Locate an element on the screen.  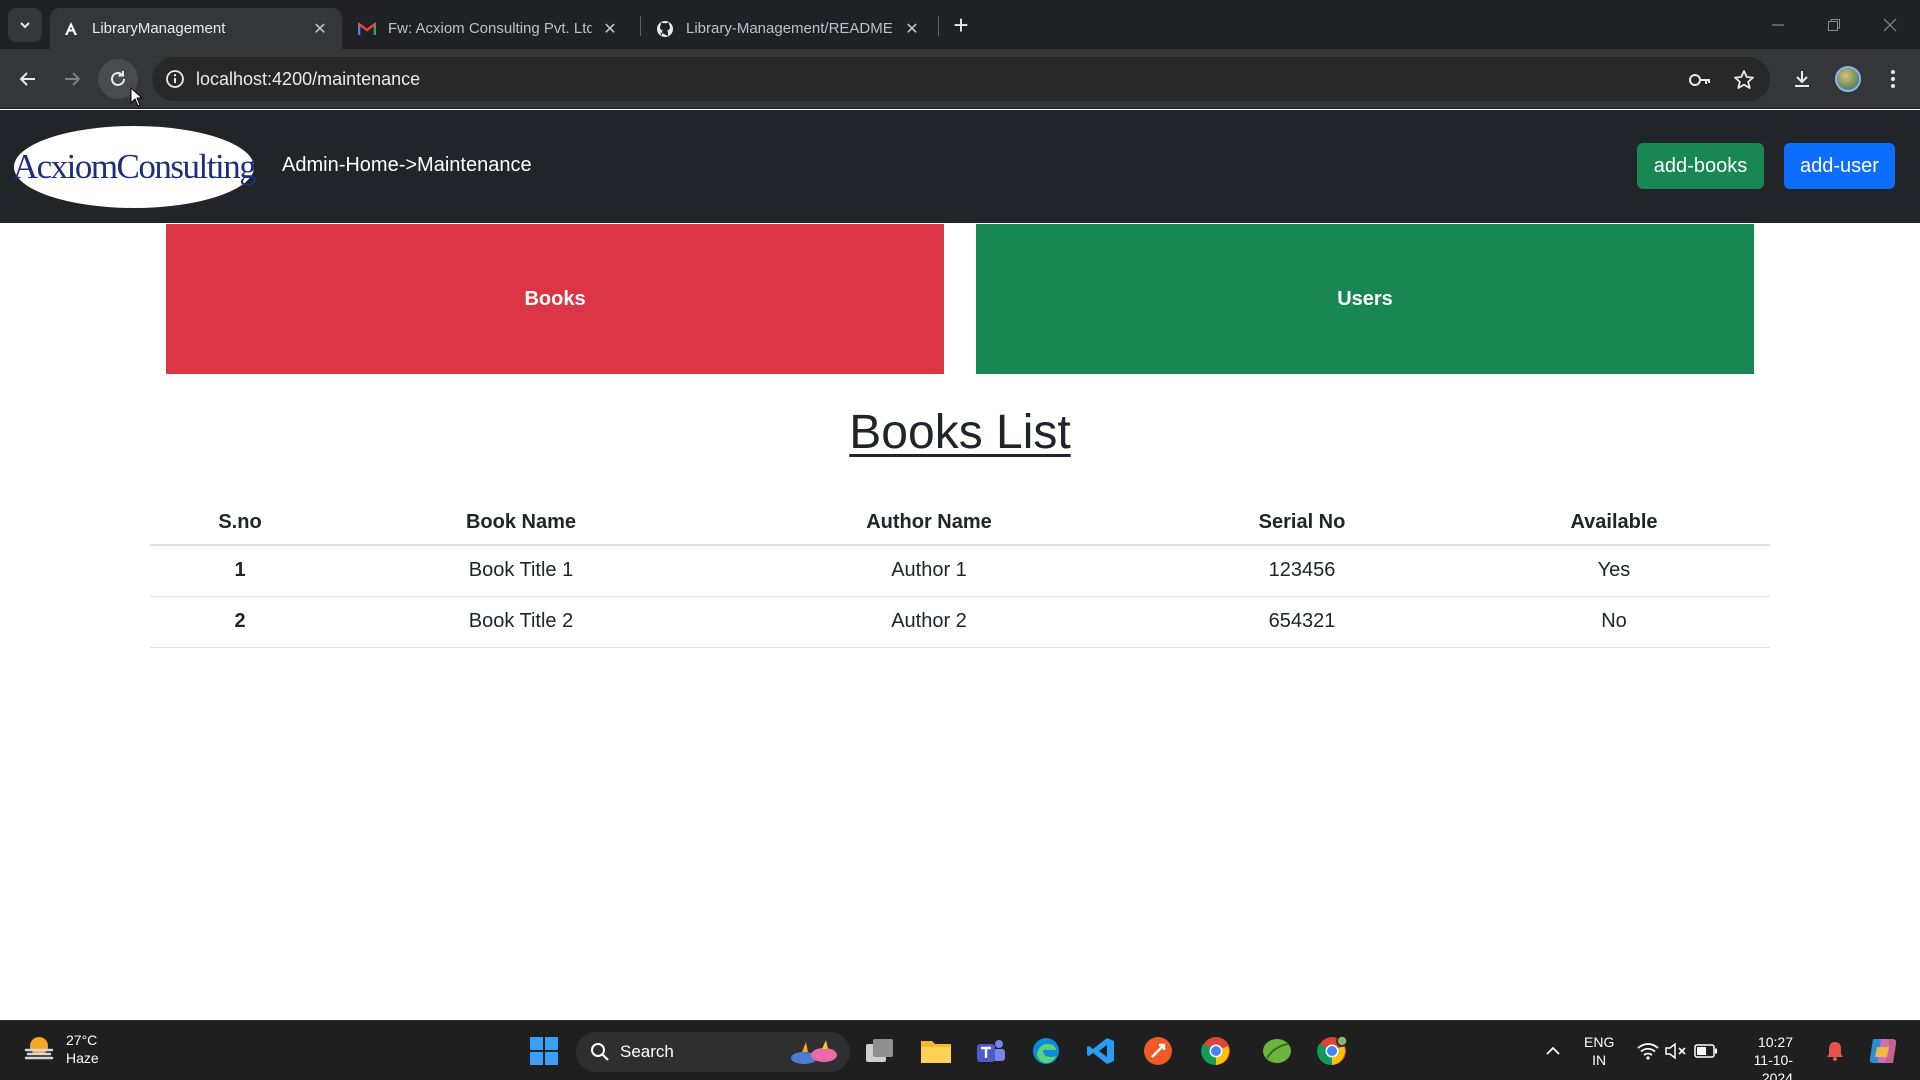
haze-sun-icon is located at coordinates (39, 1048).